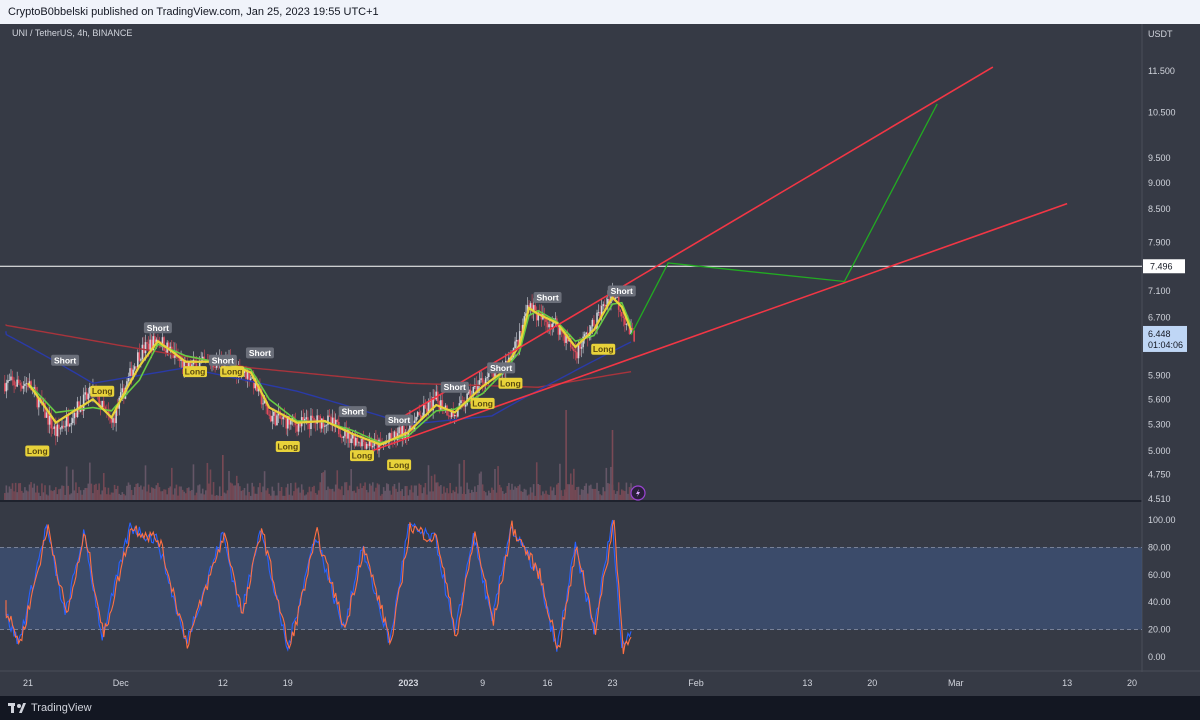 Image resolution: width=1200 pixels, height=720 pixels. What do you see at coordinates (50, 708) in the screenshot?
I see `tradingview-logo: TradingView` at bounding box center [50, 708].